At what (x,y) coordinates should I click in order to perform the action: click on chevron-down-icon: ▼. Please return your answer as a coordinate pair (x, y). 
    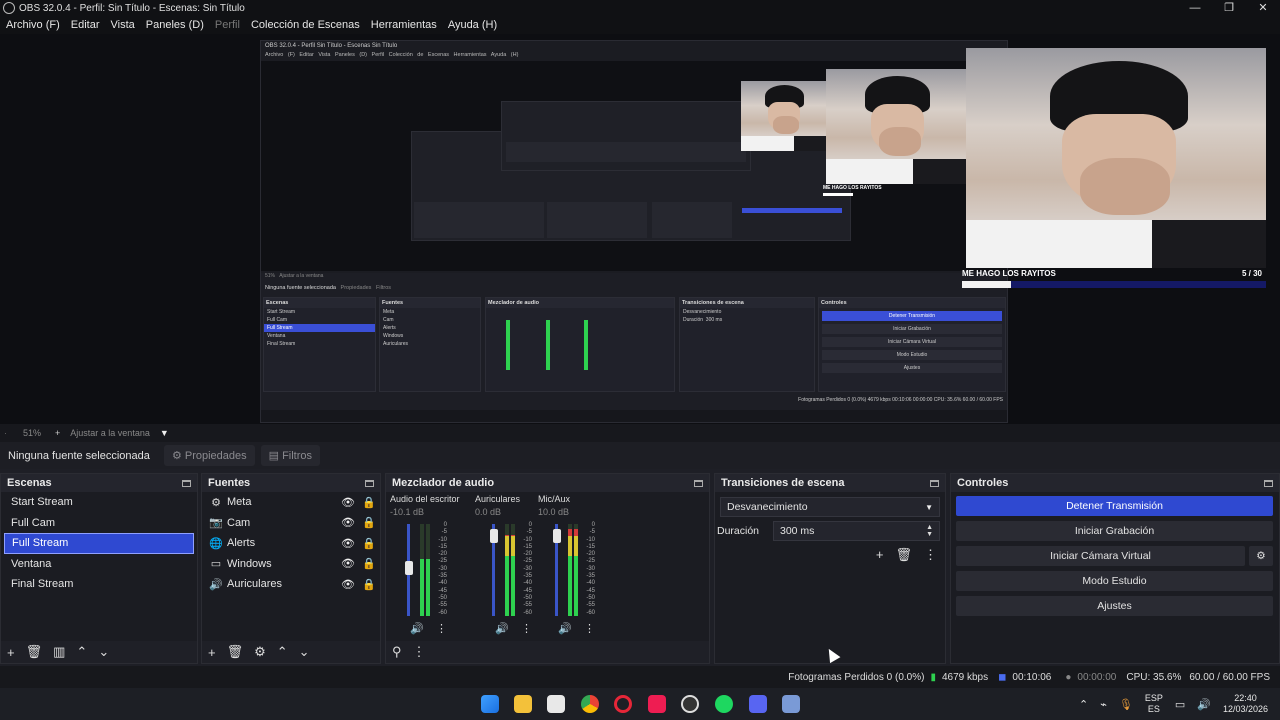
    Looking at the image, I should click on (164, 433).